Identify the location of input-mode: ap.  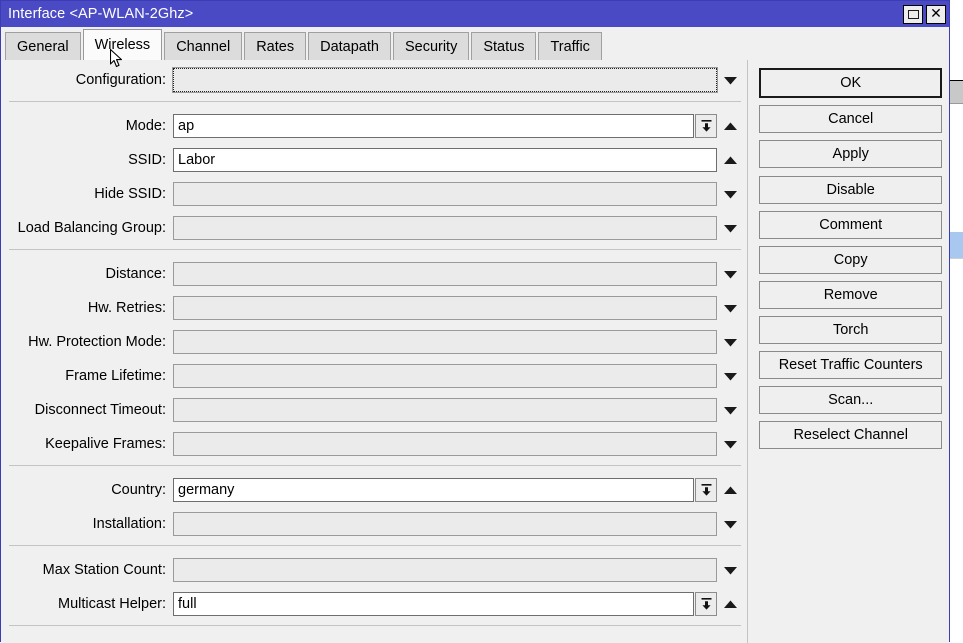
(434, 126).